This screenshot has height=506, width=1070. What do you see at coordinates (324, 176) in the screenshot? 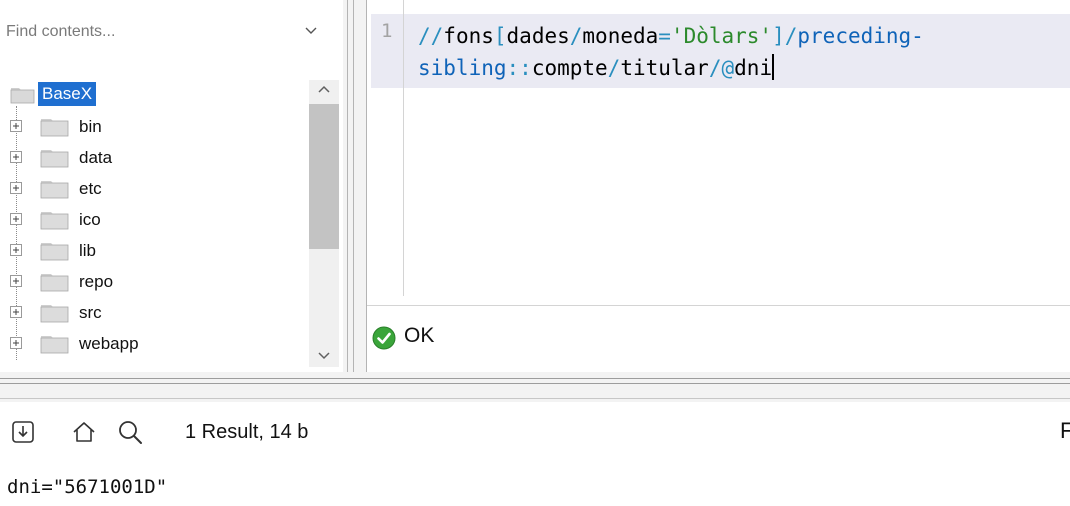
I see `scrollbar-thumb` at bounding box center [324, 176].